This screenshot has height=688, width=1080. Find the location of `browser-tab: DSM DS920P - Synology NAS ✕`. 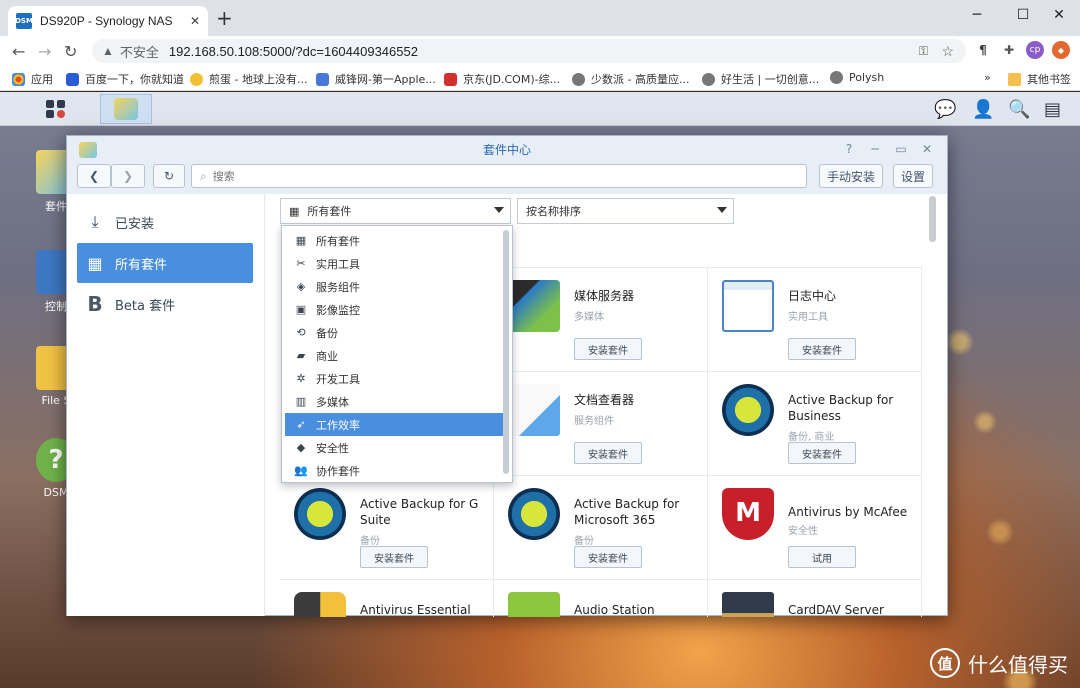

browser-tab: DSM DS920P - Synology NAS ✕ is located at coordinates (108, 21).